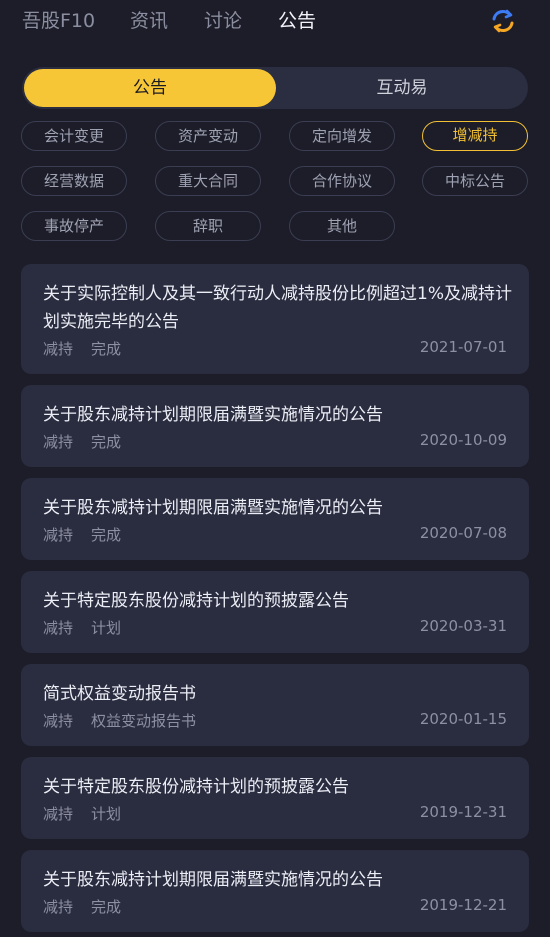  I want to click on announcement-card: 关于股东减持计划期限届满暨实施情况的公告 减持 完成 2019-12-21, so click(275, 891).